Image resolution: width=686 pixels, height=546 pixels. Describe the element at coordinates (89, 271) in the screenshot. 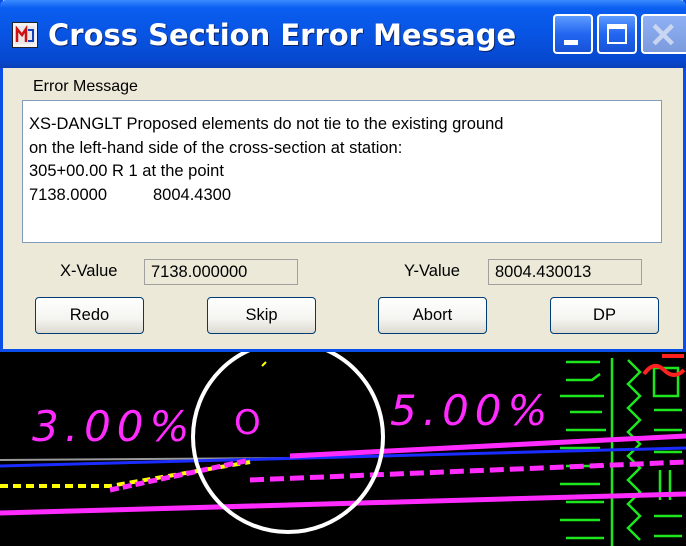

I see `x-value-label: X-Value` at that location.